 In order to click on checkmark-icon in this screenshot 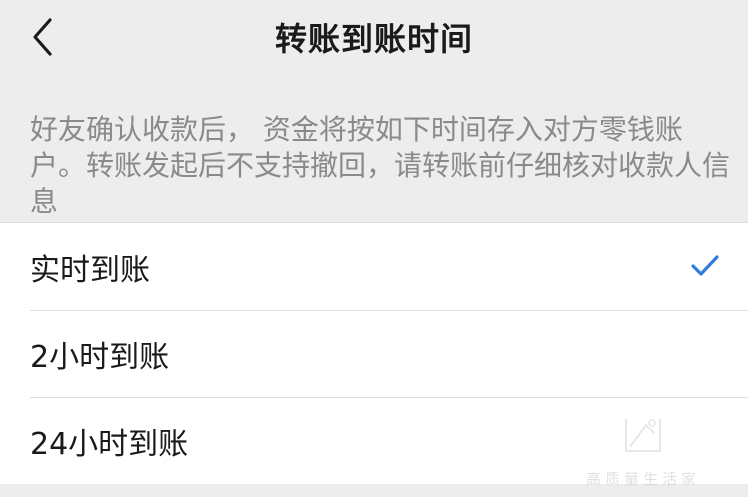, I will do `click(705, 265)`.